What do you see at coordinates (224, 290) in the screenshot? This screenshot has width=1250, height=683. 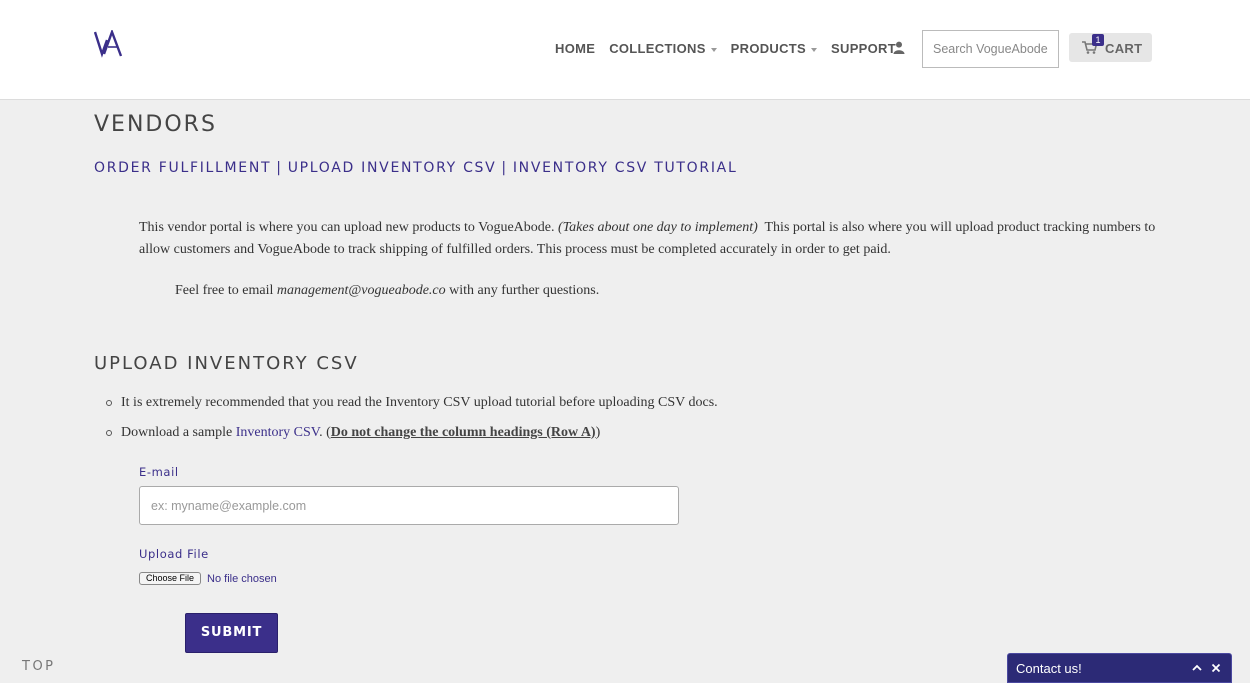 I see `contact-prefix: Feel free to email` at bounding box center [224, 290].